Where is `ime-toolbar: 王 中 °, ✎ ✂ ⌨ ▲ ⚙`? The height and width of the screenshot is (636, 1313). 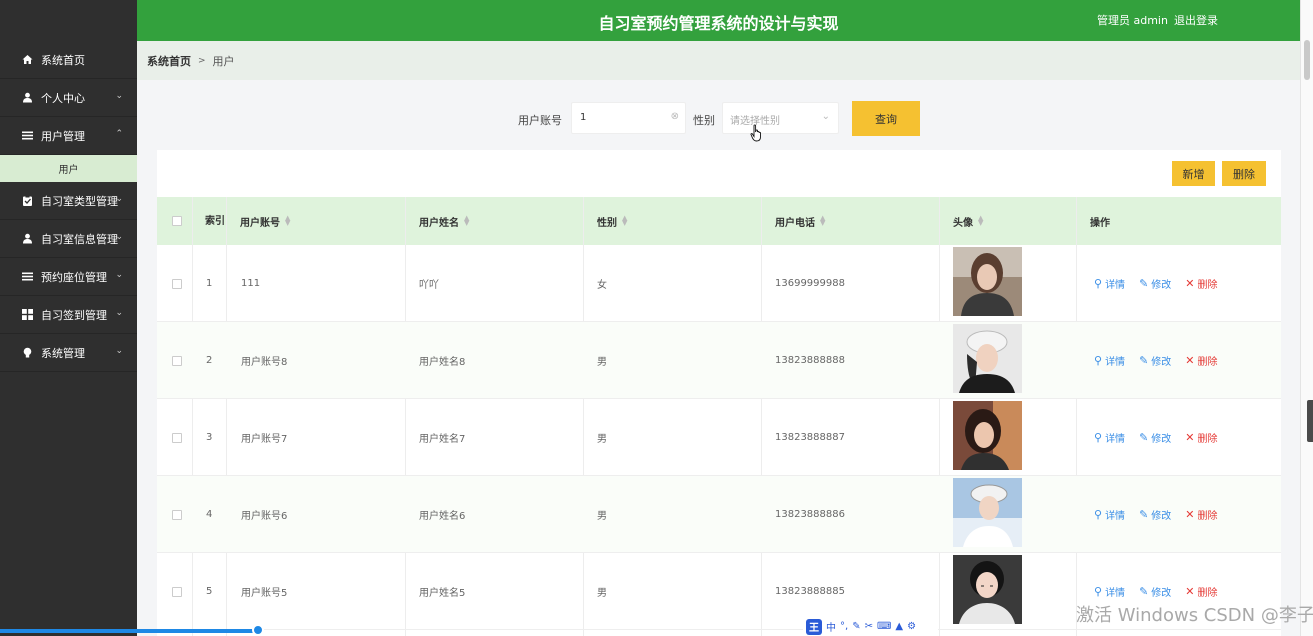
ime-toolbar: 王 中 °, ✎ ✂ ⌨ ▲ ⚙ is located at coordinates (870, 626).